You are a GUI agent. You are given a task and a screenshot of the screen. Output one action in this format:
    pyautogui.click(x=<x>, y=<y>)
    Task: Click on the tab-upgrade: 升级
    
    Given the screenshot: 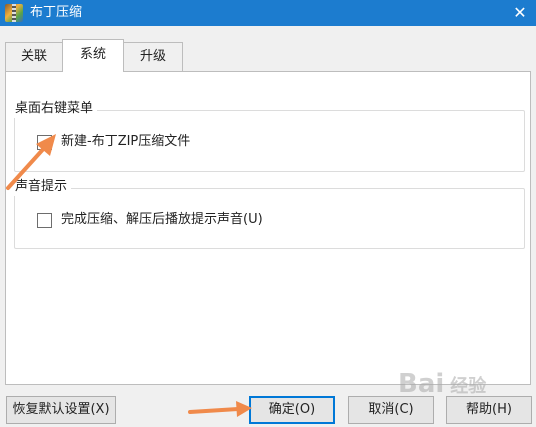 What is the action you would take?
    pyautogui.click(x=153, y=56)
    